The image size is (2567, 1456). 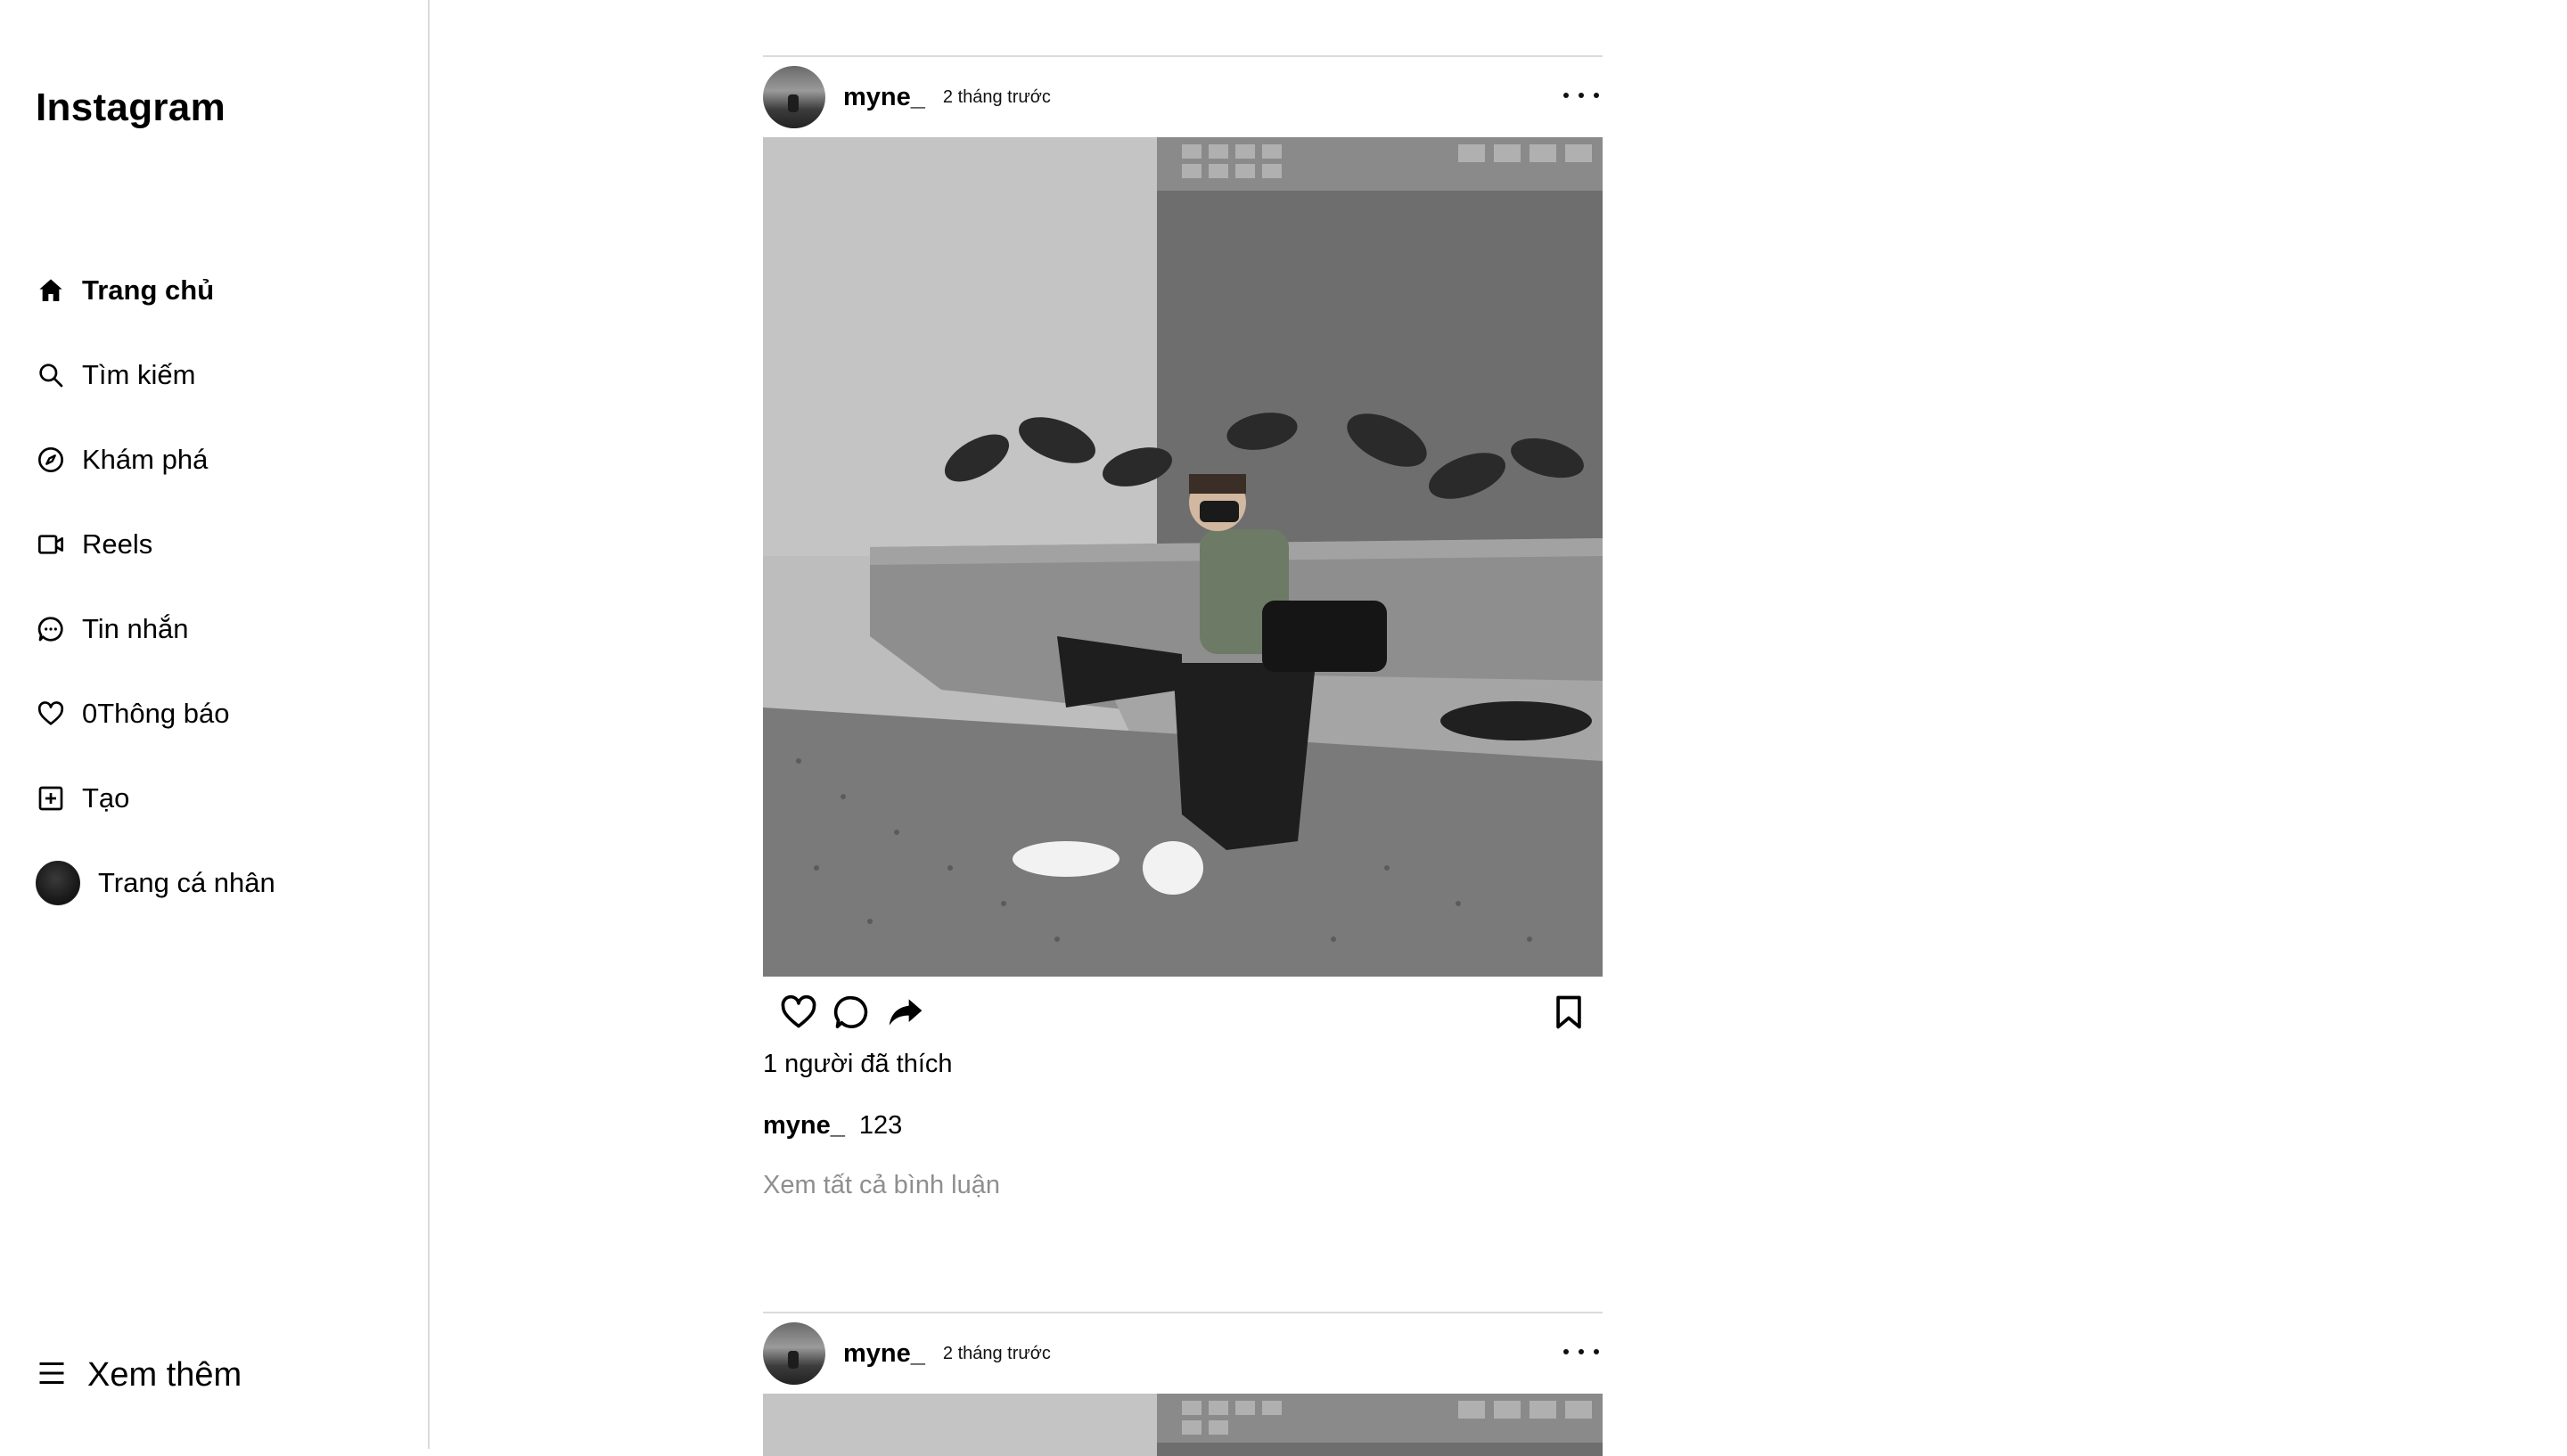 What do you see at coordinates (1183, 1425) in the screenshot?
I see `post-image` at bounding box center [1183, 1425].